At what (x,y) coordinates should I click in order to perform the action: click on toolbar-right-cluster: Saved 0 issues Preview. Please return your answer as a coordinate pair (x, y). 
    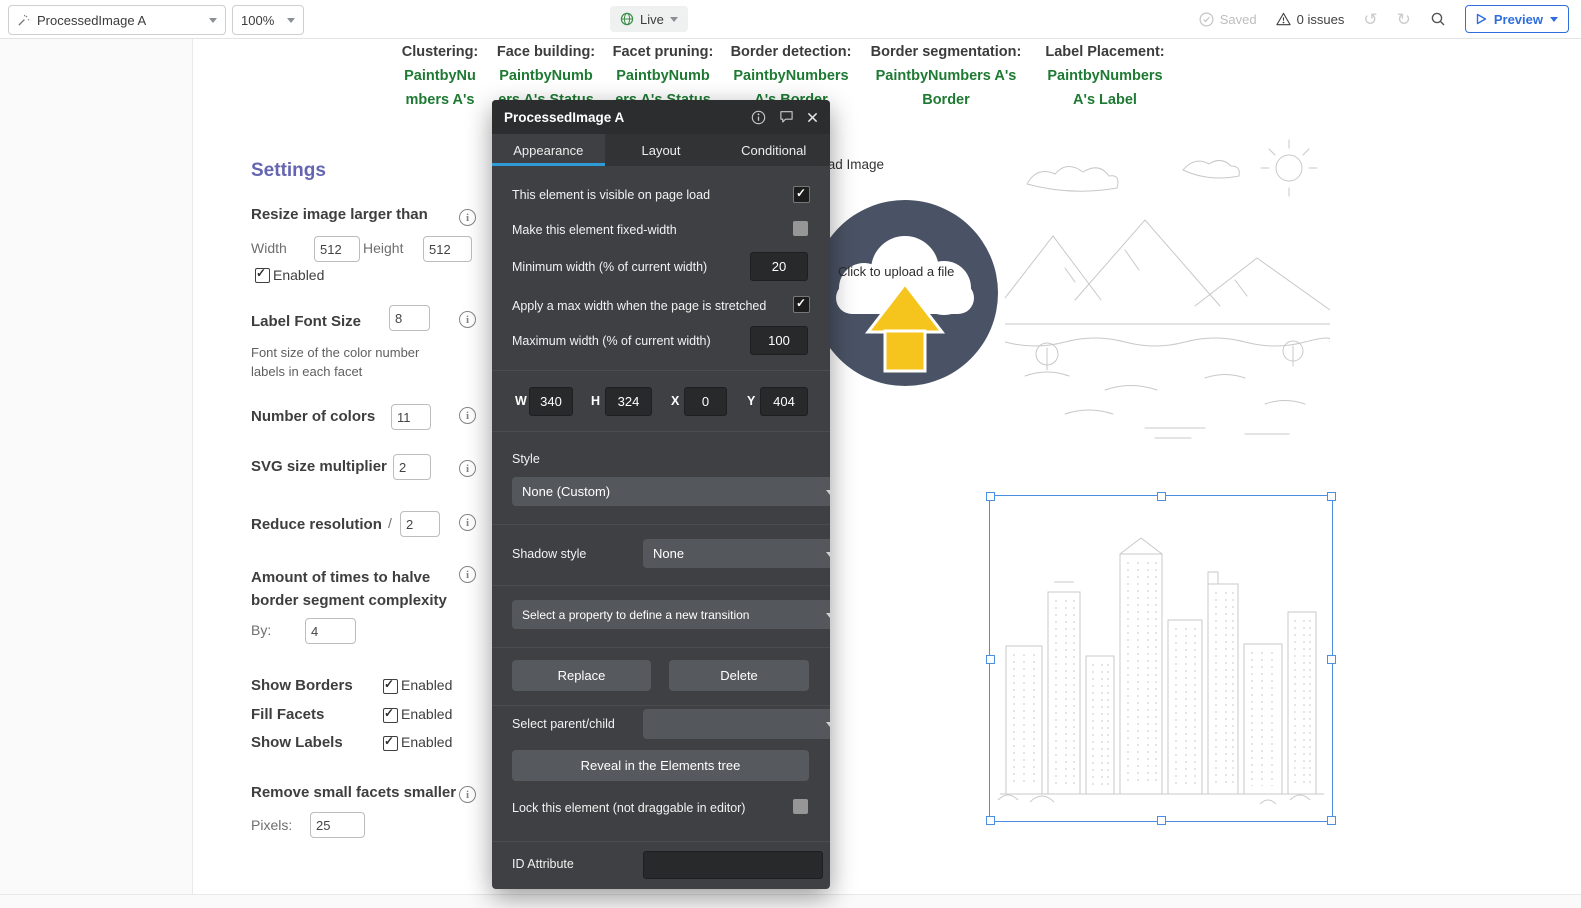
    Looking at the image, I should click on (1384, 19).